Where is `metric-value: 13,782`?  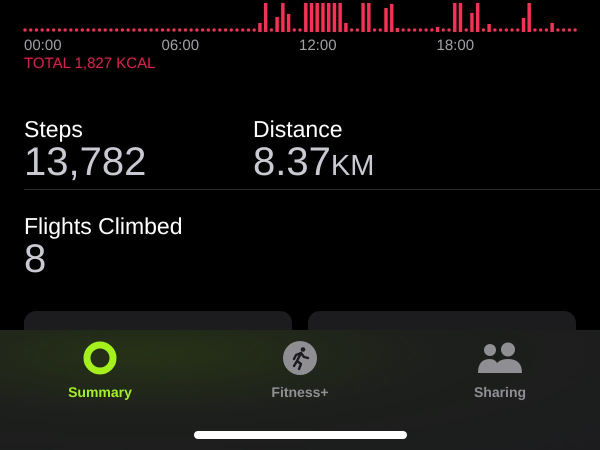 metric-value: 13,782 is located at coordinates (86, 162).